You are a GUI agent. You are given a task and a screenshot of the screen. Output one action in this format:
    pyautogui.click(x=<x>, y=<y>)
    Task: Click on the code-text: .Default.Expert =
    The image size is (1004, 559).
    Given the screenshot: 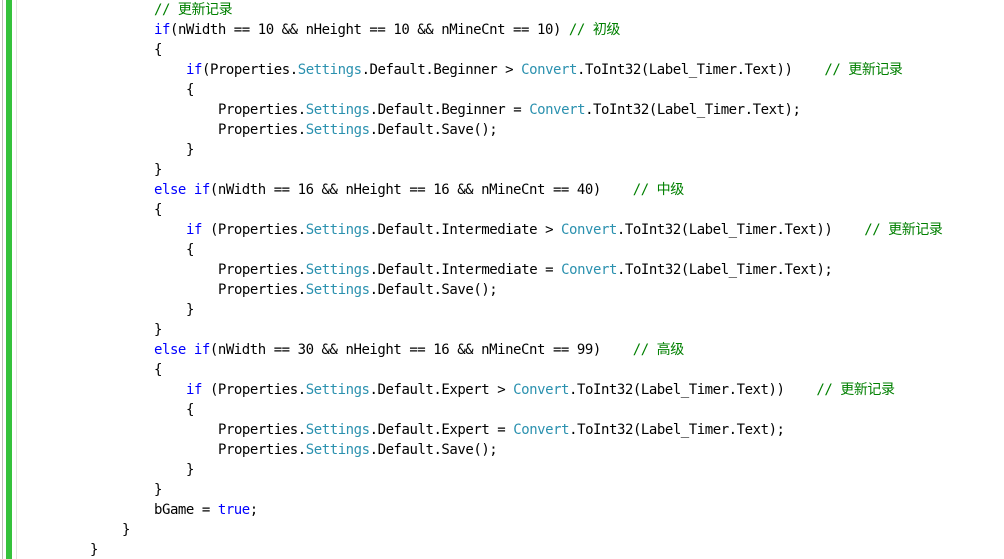 What is the action you would take?
    pyautogui.click(x=441, y=430)
    